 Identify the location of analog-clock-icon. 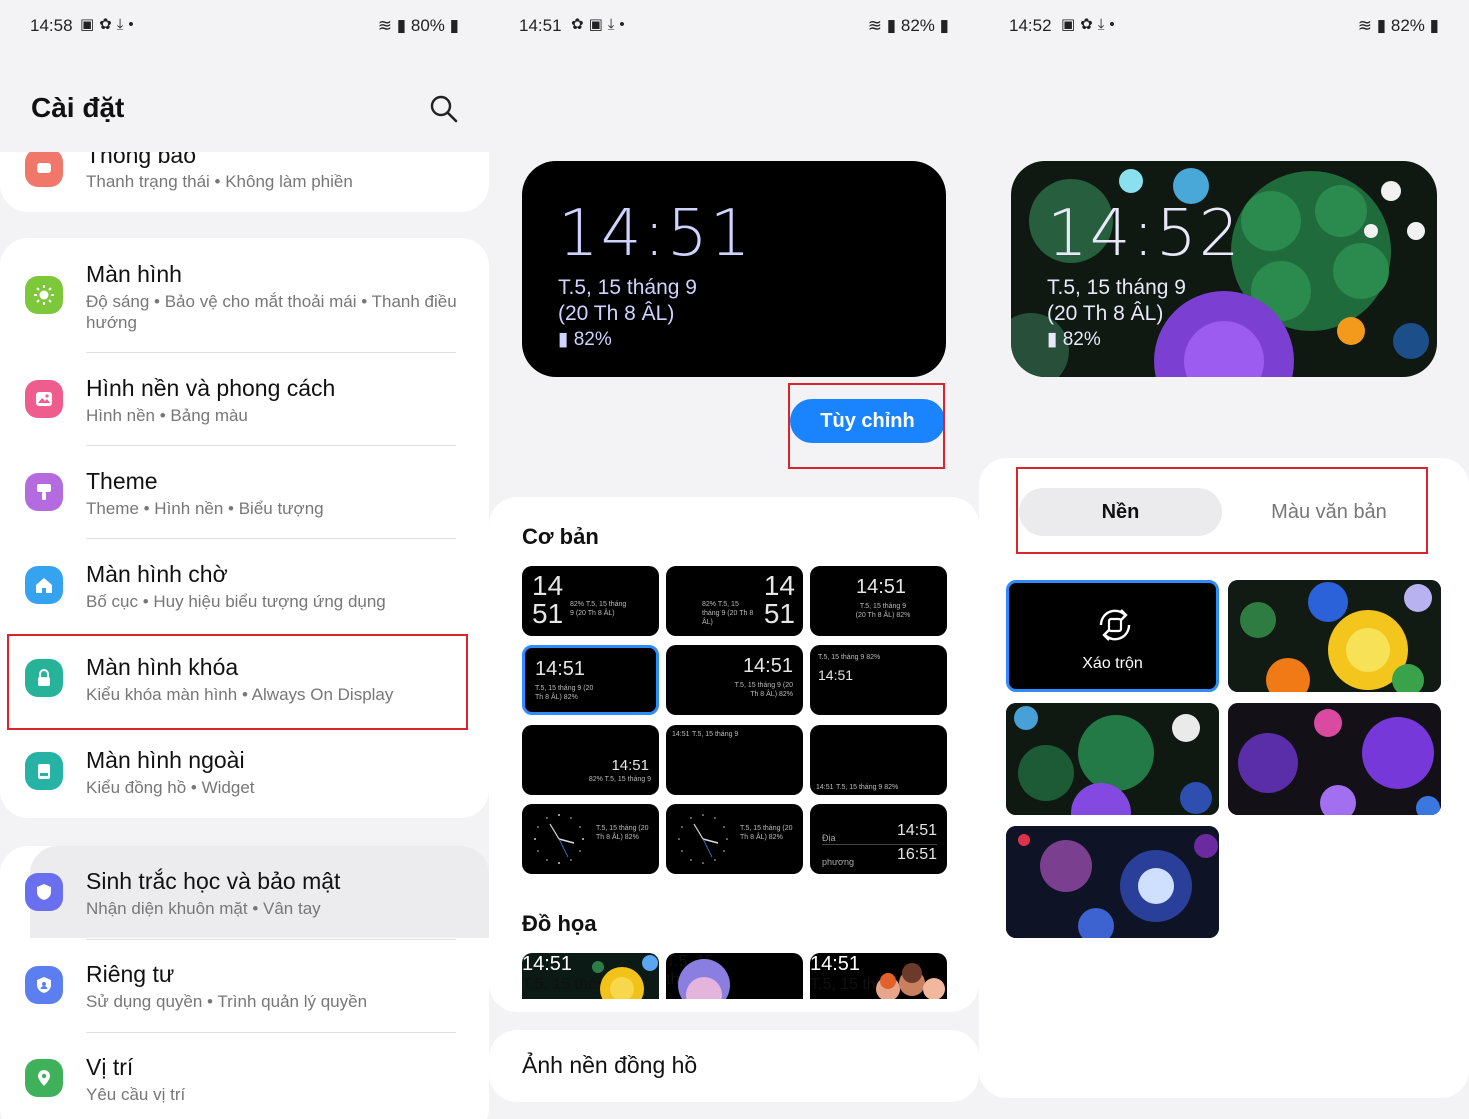
(703, 839).